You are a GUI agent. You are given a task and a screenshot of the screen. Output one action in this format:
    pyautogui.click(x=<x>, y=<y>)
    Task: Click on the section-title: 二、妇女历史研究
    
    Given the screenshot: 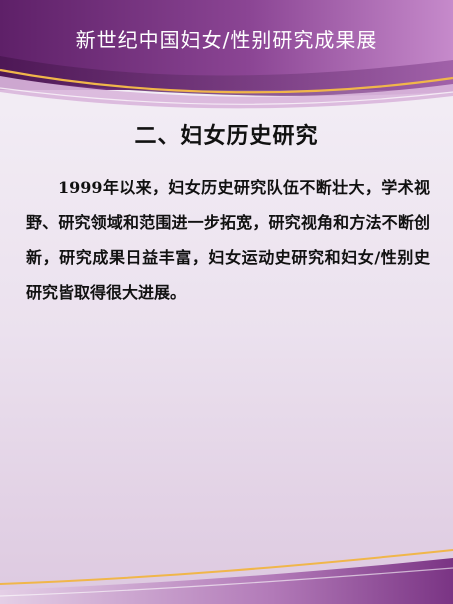 What is the action you would take?
    pyautogui.click(x=226, y=136)
    